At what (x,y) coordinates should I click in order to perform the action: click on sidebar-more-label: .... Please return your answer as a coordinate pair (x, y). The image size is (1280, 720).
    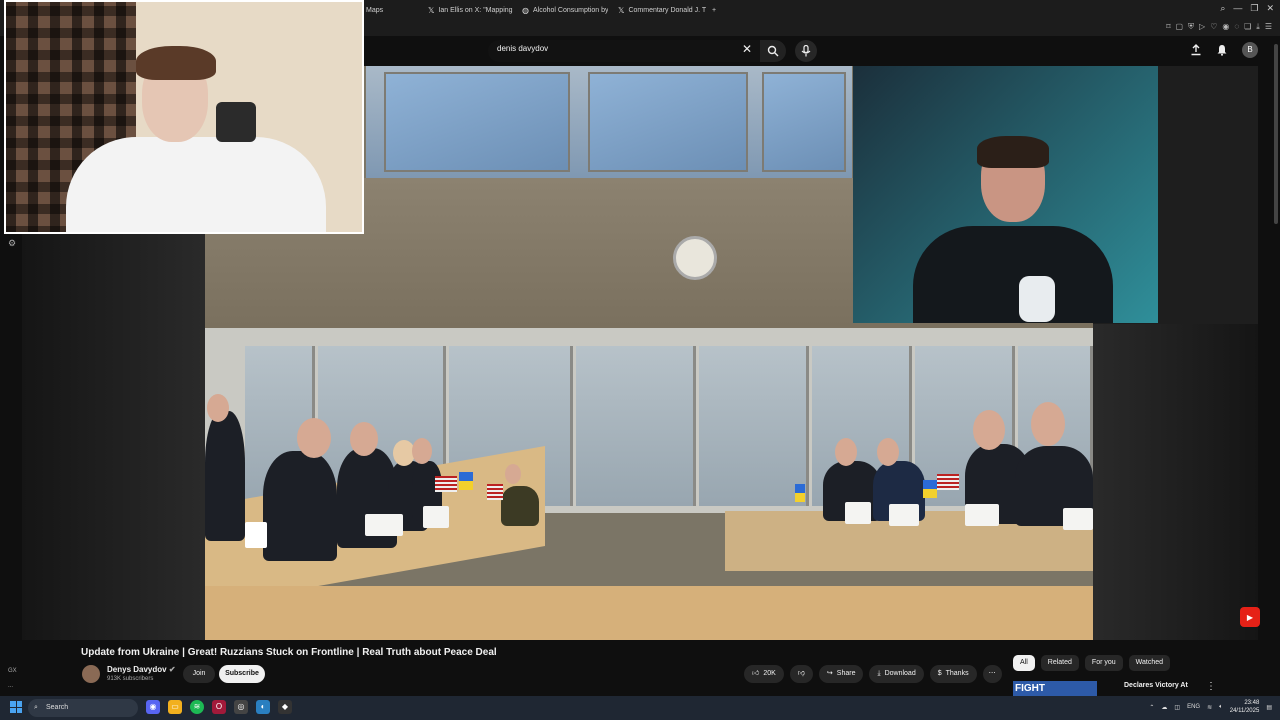
    Looking at the image, I should click on (10, 686).